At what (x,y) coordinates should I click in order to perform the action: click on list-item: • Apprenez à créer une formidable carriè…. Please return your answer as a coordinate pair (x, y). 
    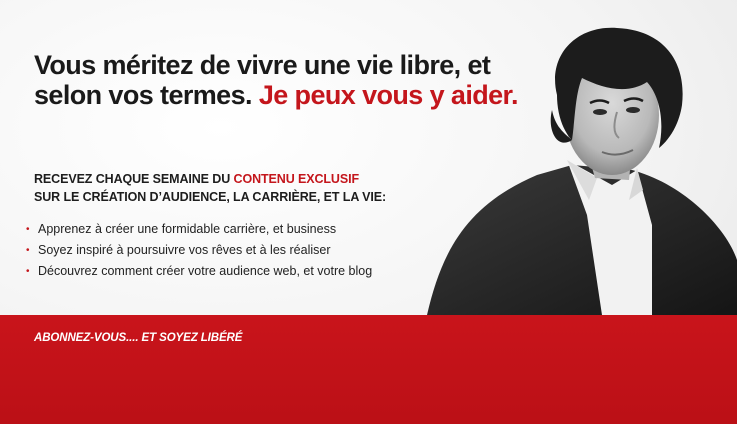
    Looking at the image, I should click on (199, 229).